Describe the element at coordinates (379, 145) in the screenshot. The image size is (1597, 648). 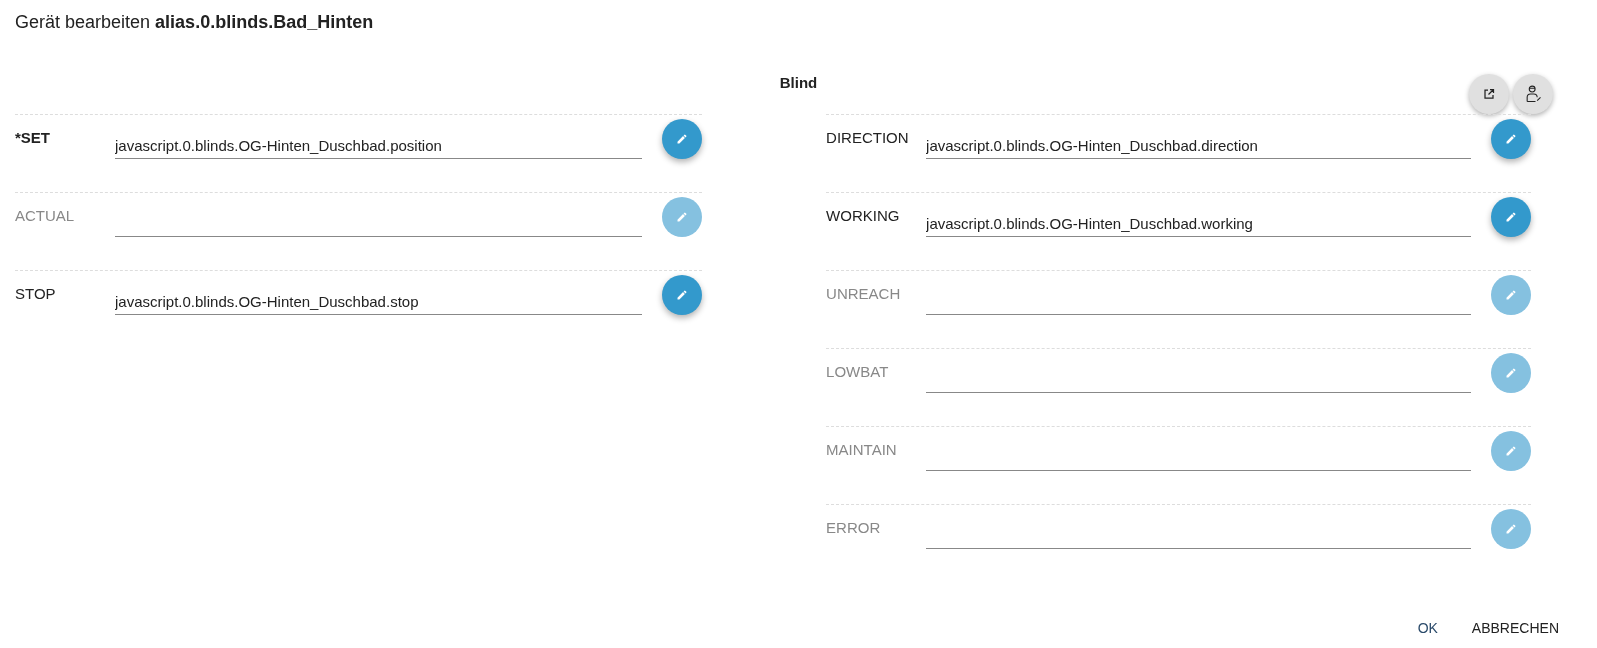
I see `state-id-field: javascript.0.blinds.OG-Hinten_Duschbad.position` at that location.